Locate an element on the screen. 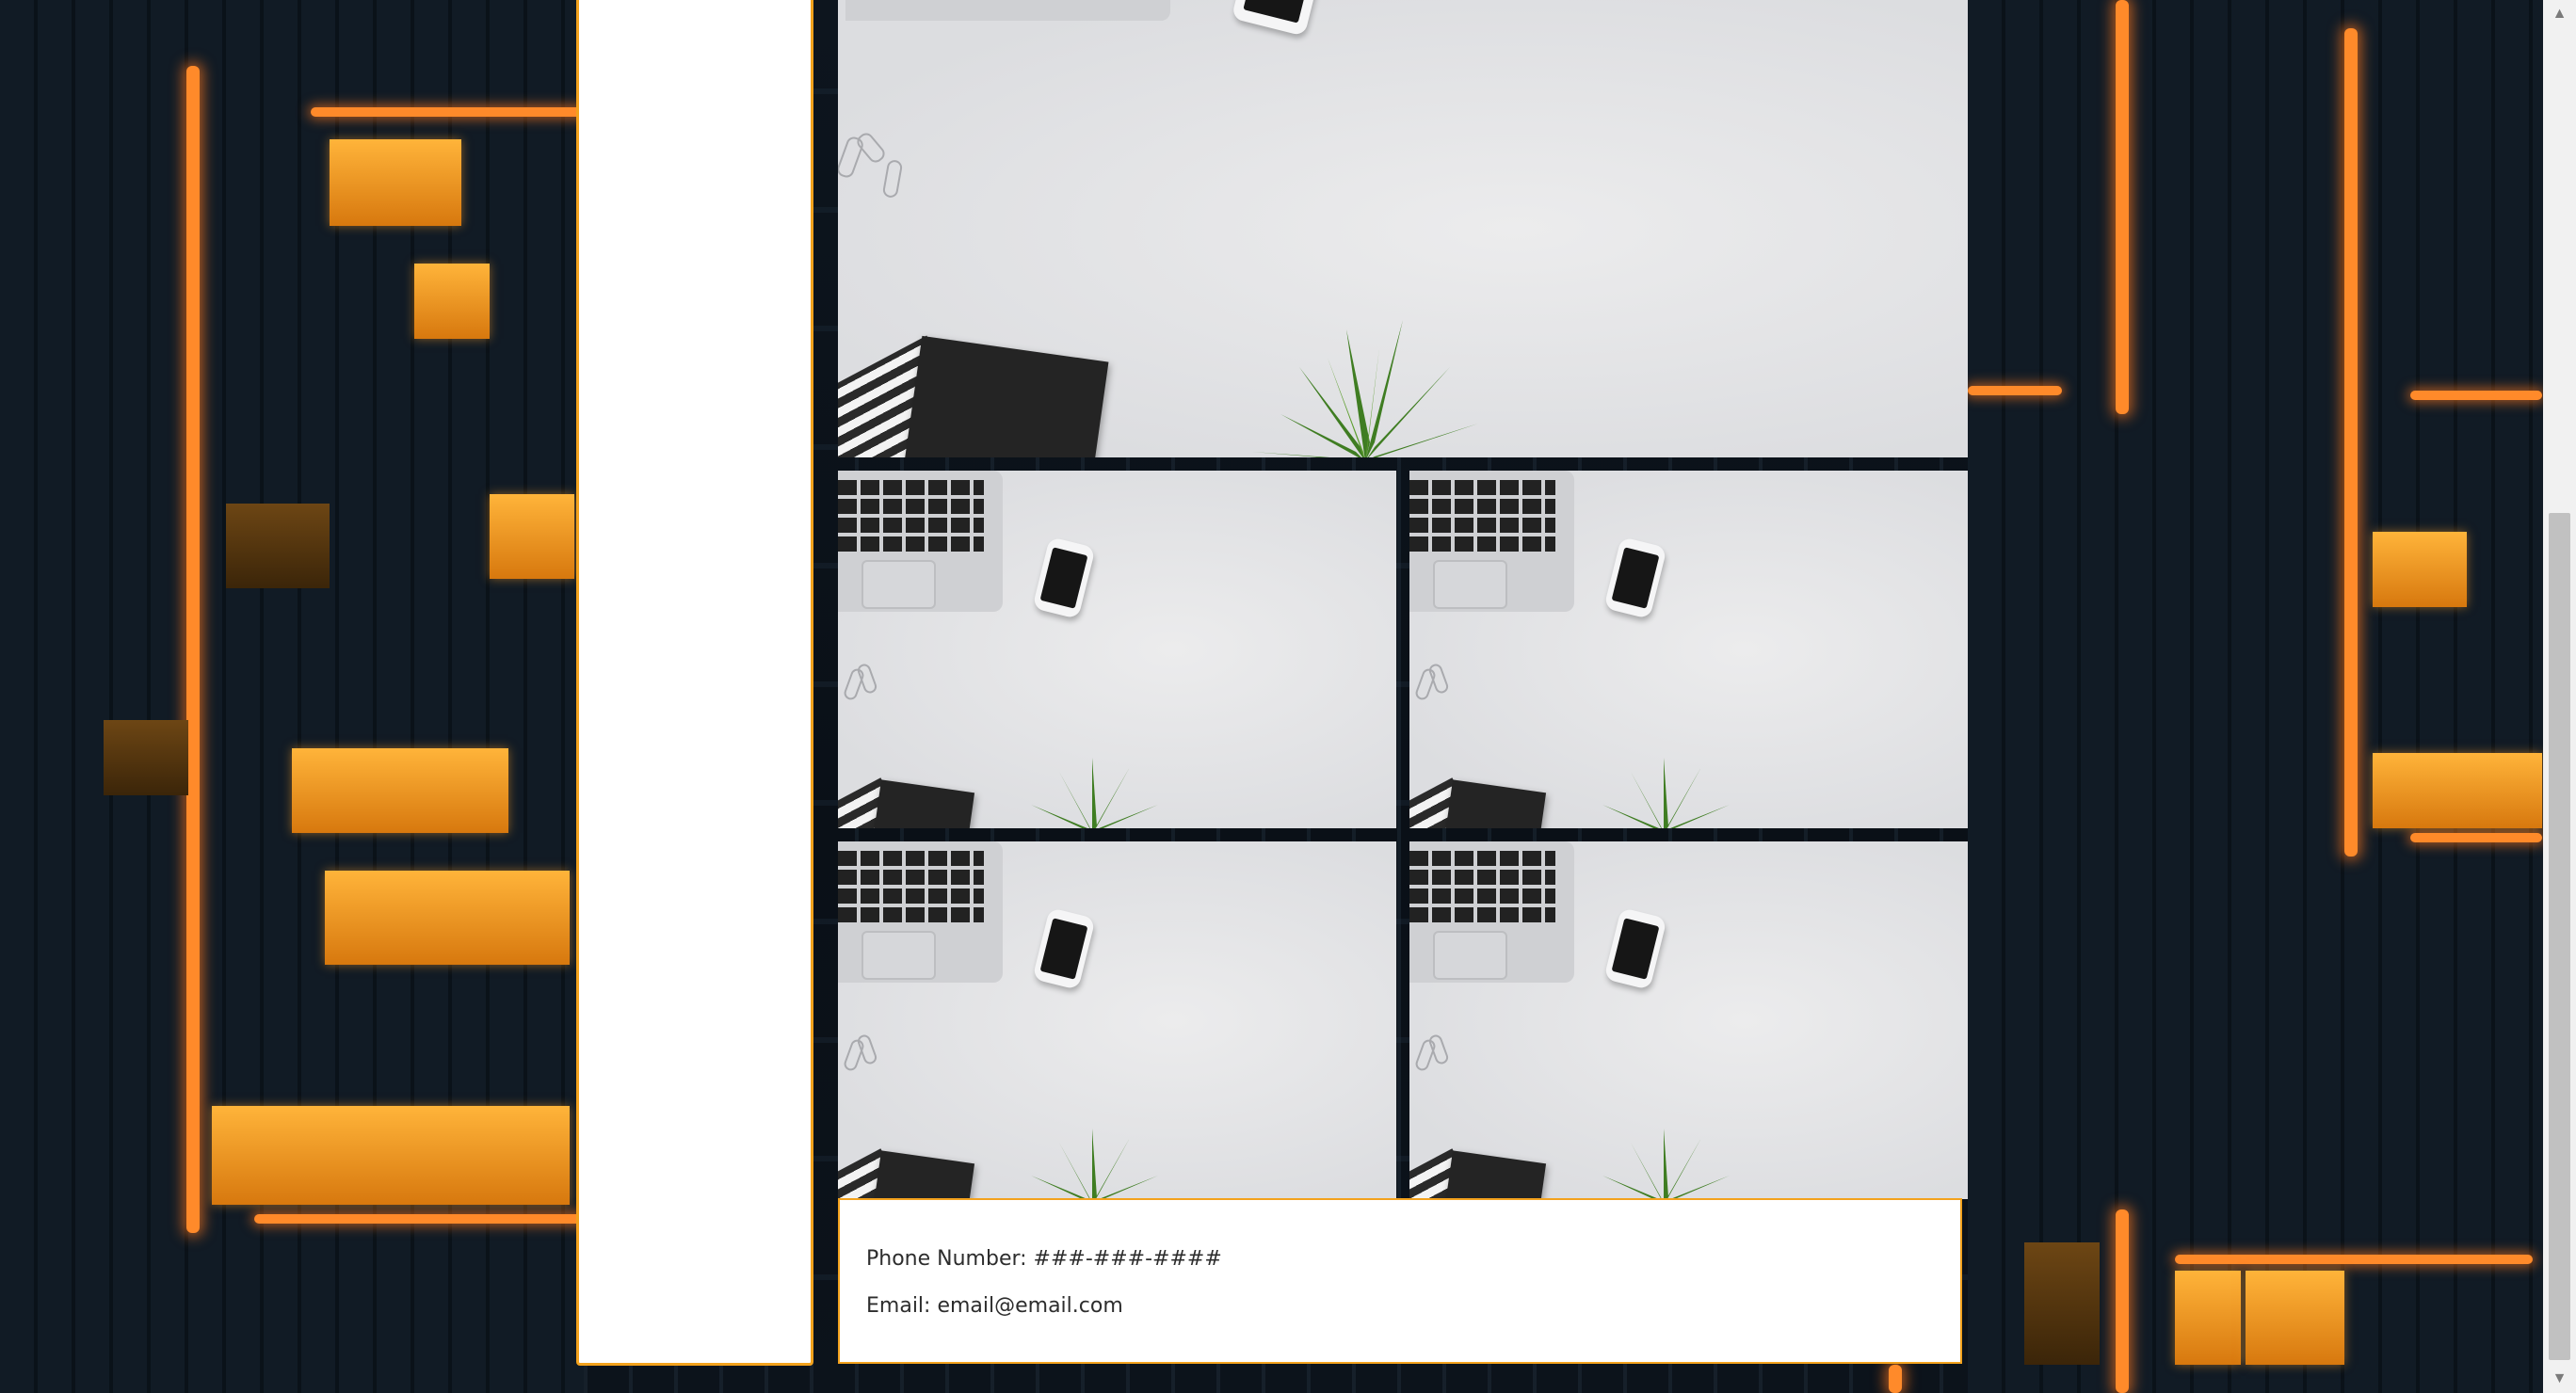 The height and width of the screenshot is (1393, 2576). email-text: Email: email@email.com is located at coordinates (994, 1306).